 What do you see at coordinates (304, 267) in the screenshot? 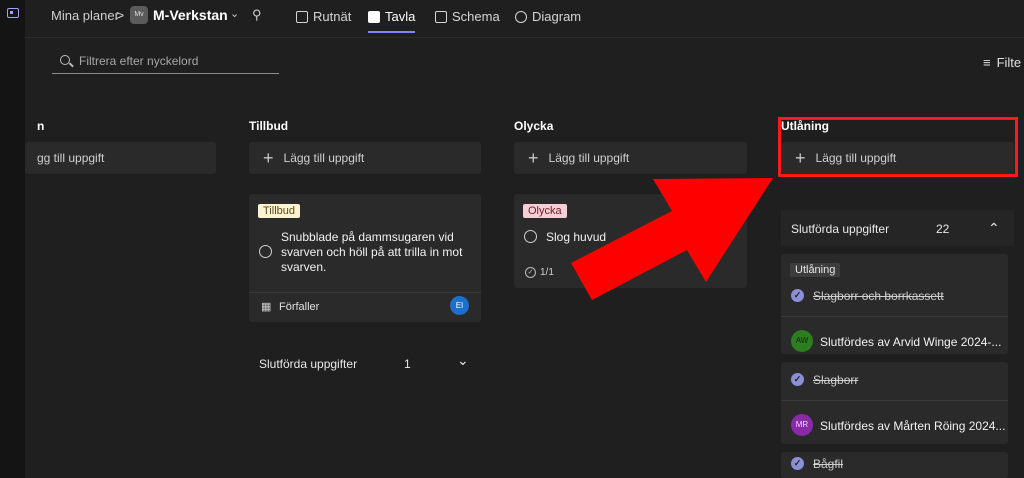
I see `task-title-line: svarven.` at bounding box center [304, 267].